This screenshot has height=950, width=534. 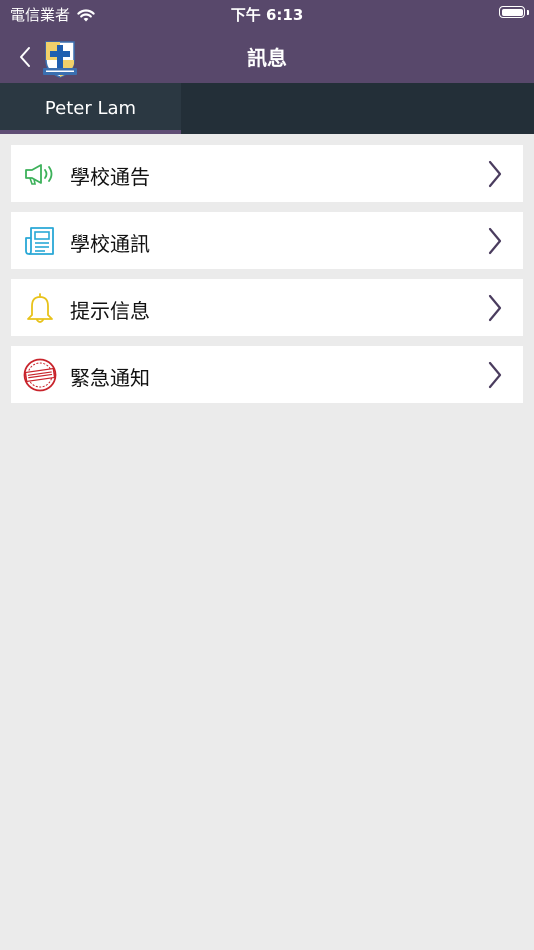 I want to click on user-tab-bar: Peter Lam, so click(x=267, y=108).